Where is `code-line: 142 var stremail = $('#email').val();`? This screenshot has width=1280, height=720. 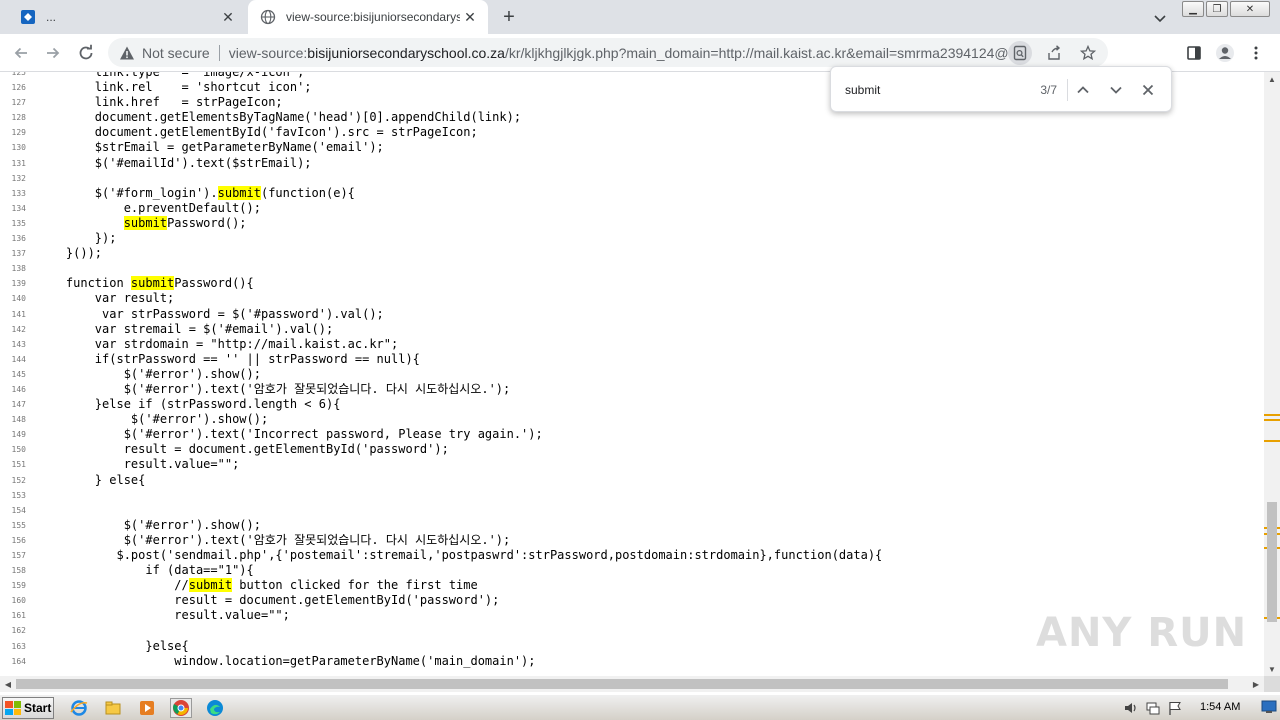
code-line: 142 var stremail = $('#email').val(); is located at coordinates (441, 329).